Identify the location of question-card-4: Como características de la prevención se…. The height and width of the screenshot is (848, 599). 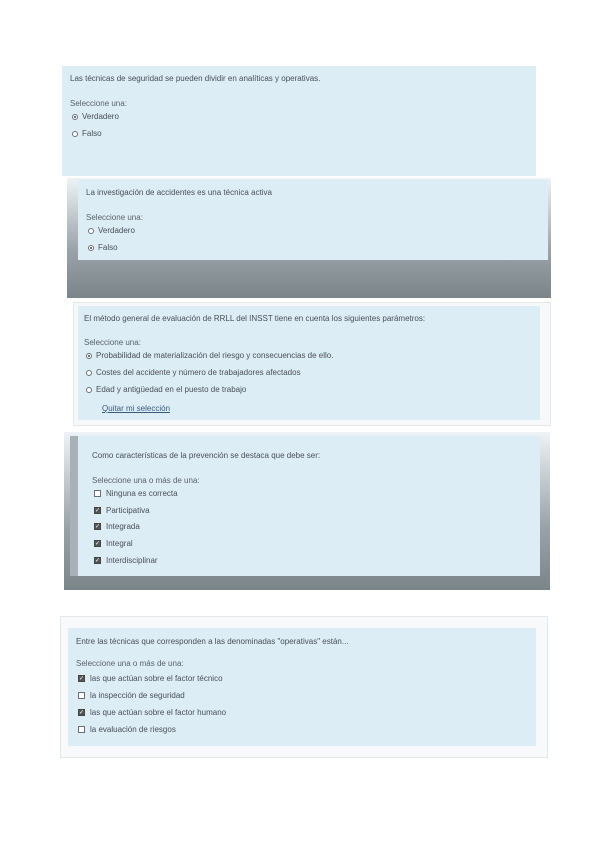
(305, 506).